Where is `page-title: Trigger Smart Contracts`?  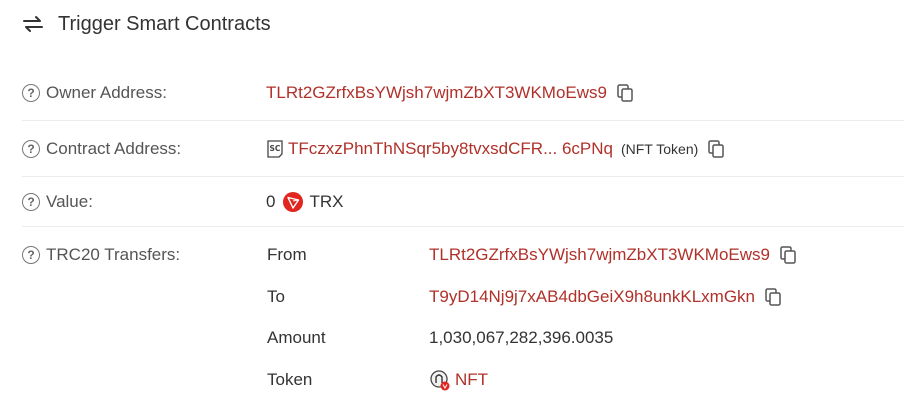
page-title: Trigger Smart Contracts is located at coordinates (164, 23).